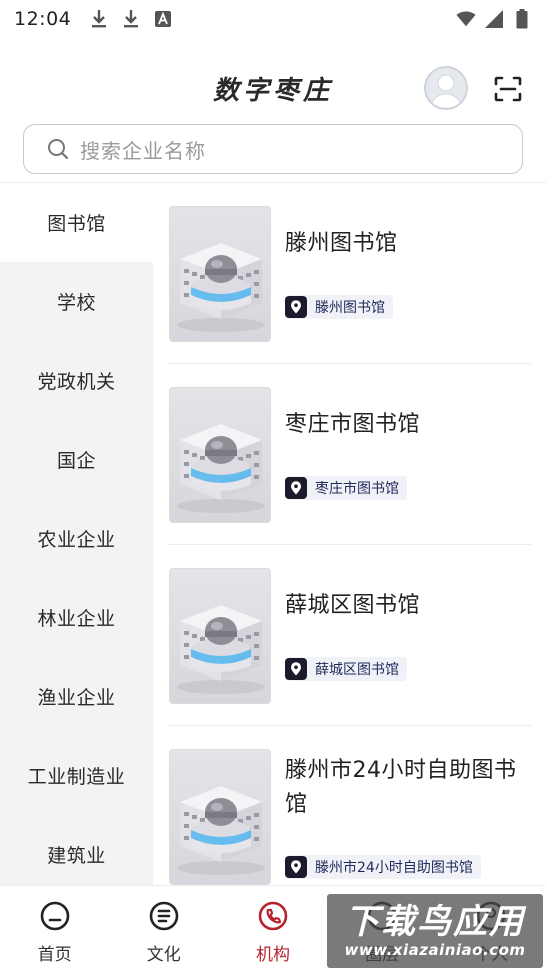 The height and width of the screenshot is (972, 546). I want to click on sidebar-item-state-owned: 国企, so click(76, 459).